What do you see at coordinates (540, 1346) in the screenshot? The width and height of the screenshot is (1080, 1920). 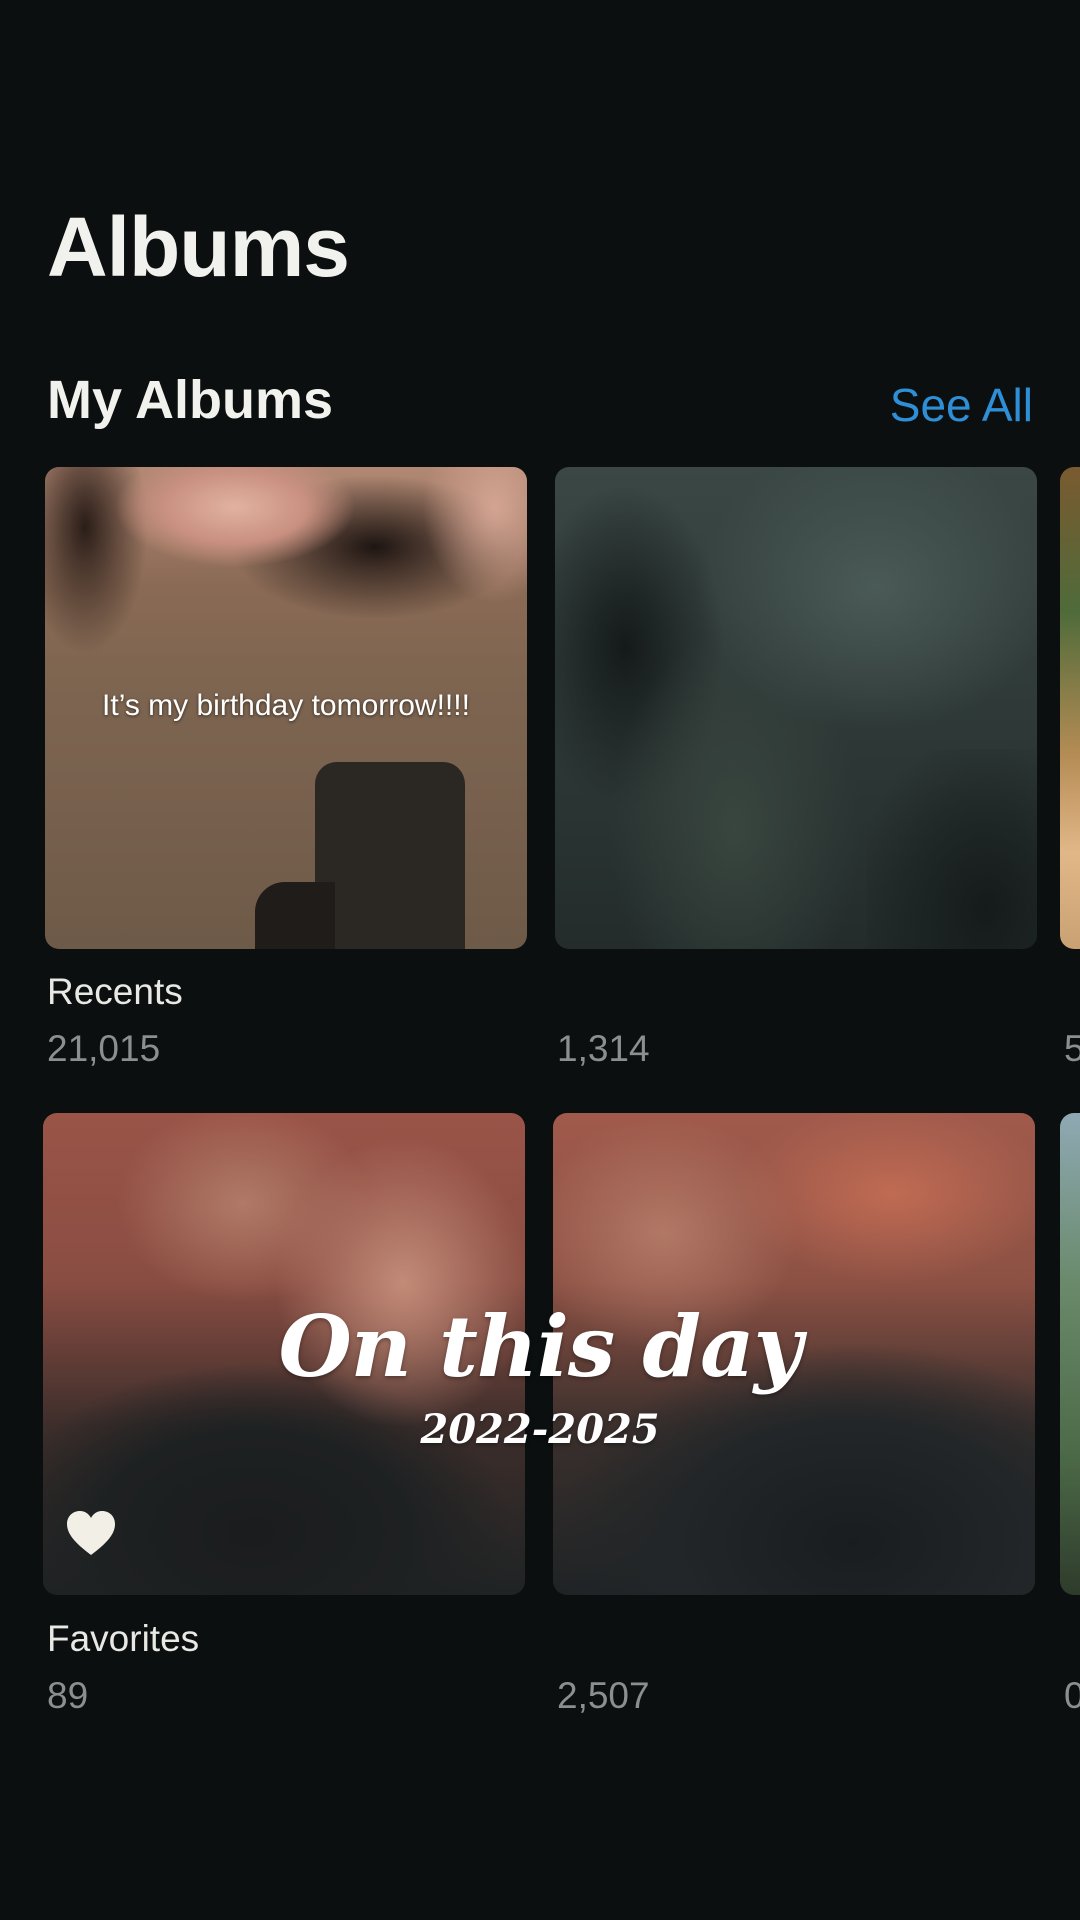 I see `overlay-title: On this day` at bounding box center [540, 1346].